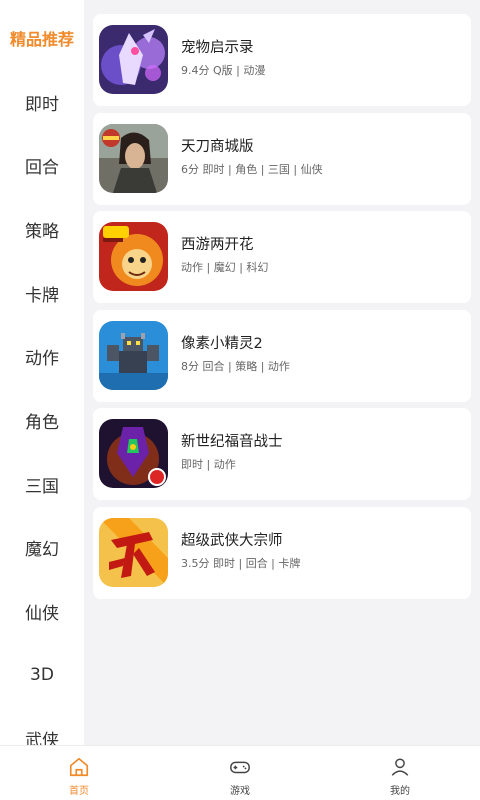  I want to click on tab-games: 游戏, so click(240, 773).